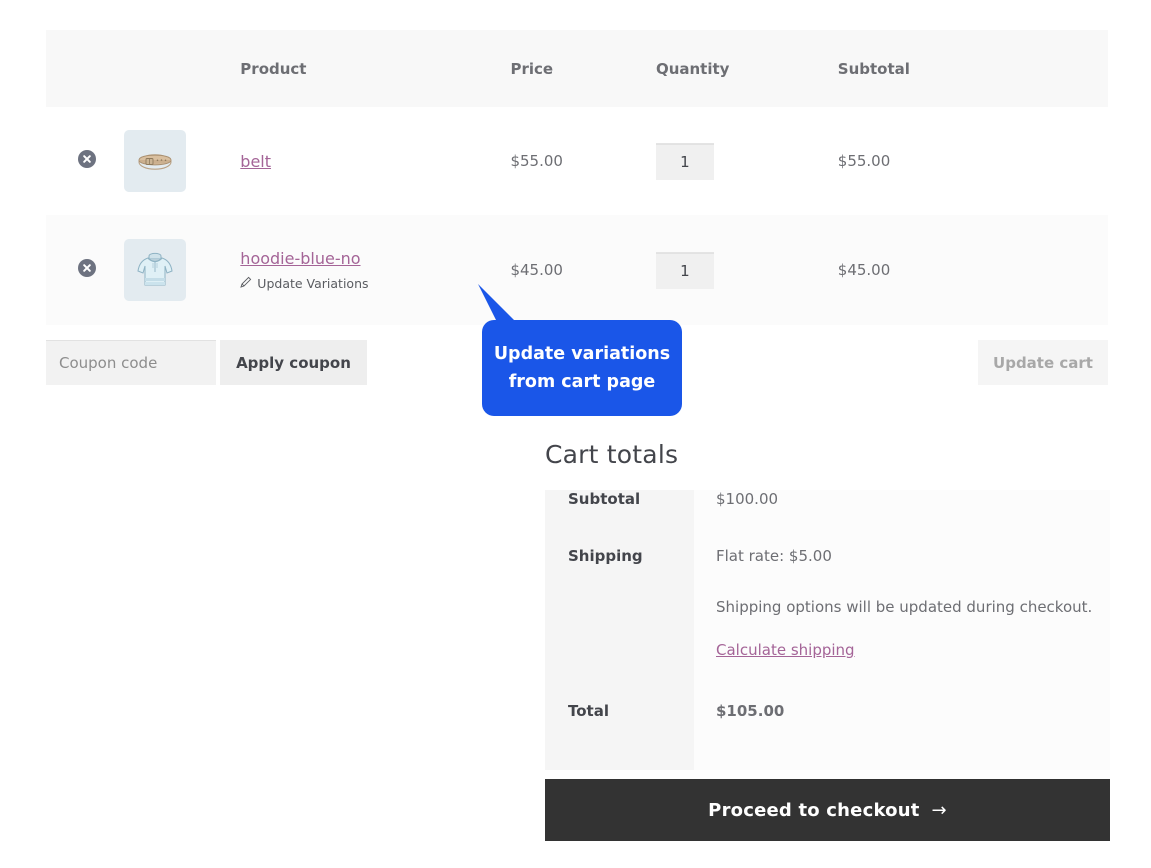 The width and height of the screenshot is (1151, 868). I want to click on callout-line-2: from cart page, so click(582, 382).